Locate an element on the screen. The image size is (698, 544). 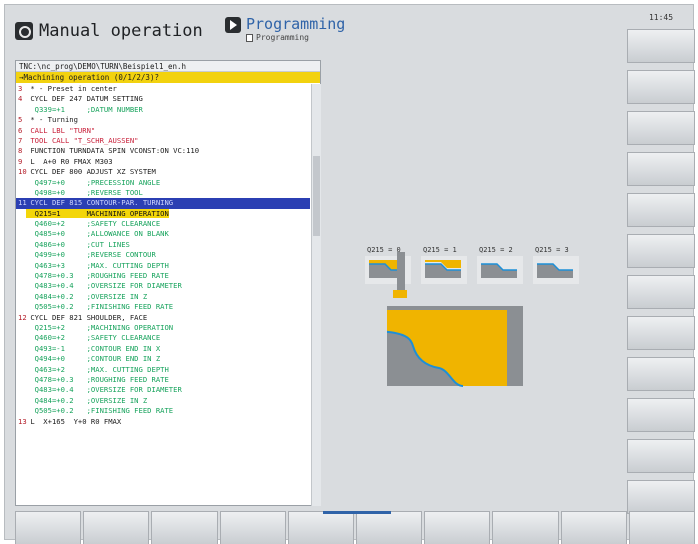
program-line: Q463=+3 ;MAX. CUTTING DEPTH is located at coordinates (163, 266).